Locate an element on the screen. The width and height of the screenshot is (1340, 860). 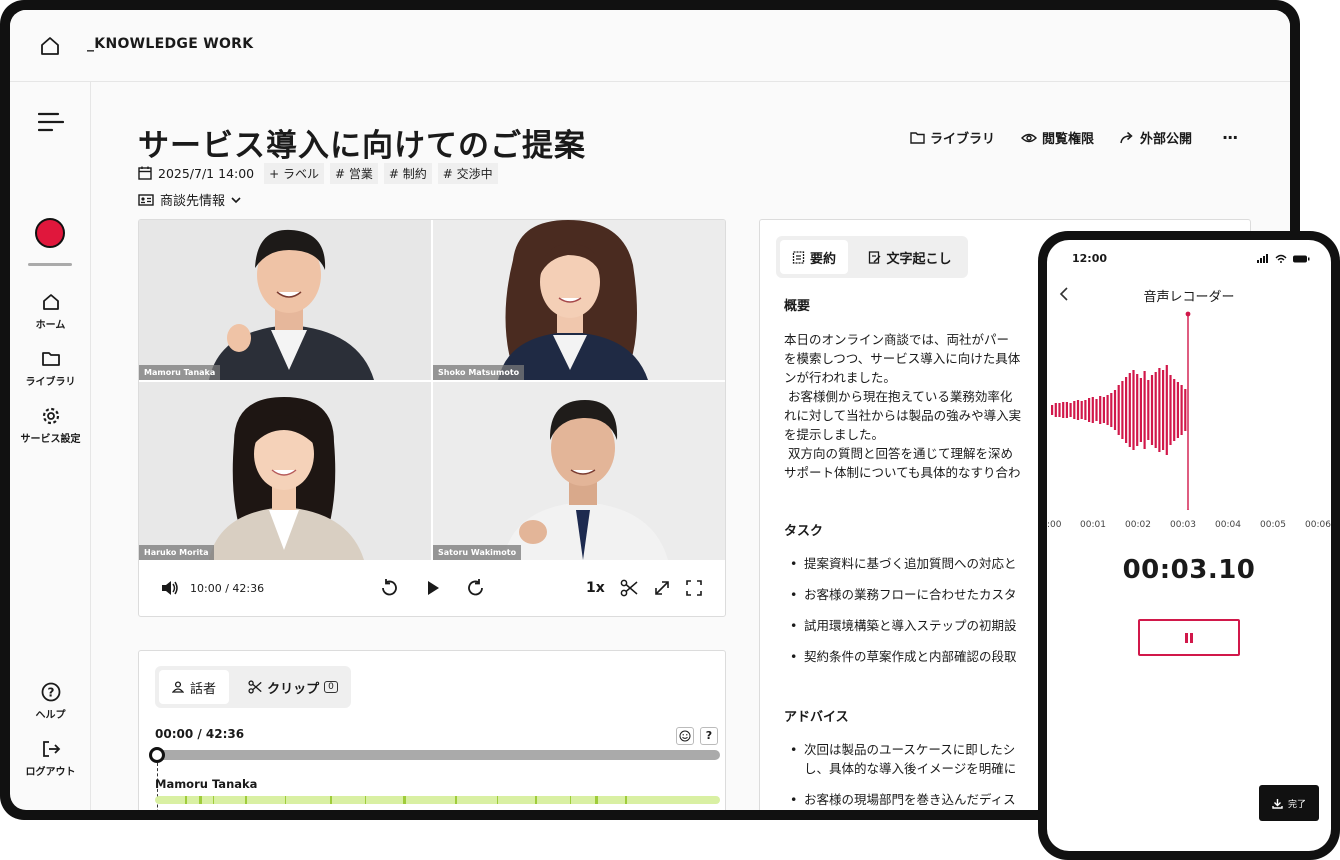
sidebar-item-logout: ログアウト is located at coordinates (50, 758).